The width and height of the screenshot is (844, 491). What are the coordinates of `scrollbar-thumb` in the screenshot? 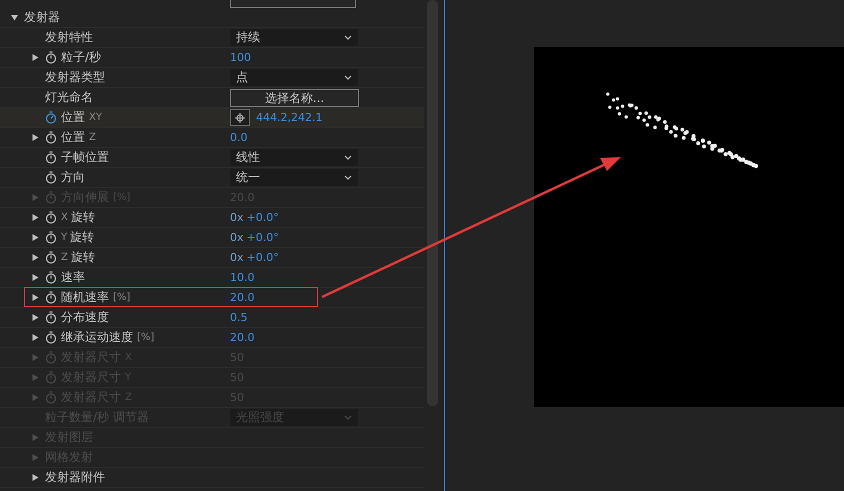 It's located at (432, 203).